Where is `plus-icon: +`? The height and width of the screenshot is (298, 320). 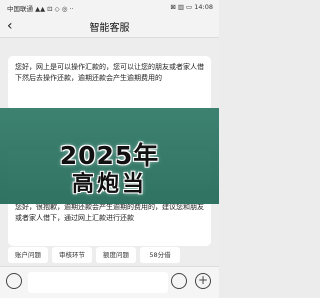
plus-icon: + is located at coordinates (203, 281).